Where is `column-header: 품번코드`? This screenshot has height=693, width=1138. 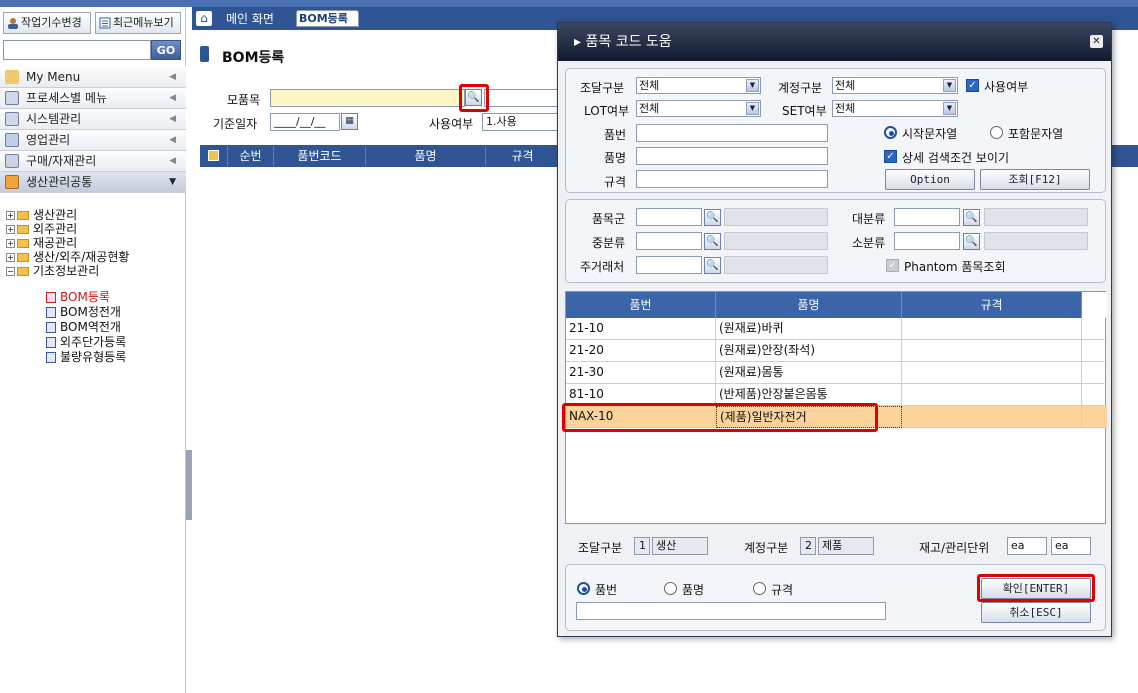
column-header: 품번코드 is located at coordinates (320, 156).